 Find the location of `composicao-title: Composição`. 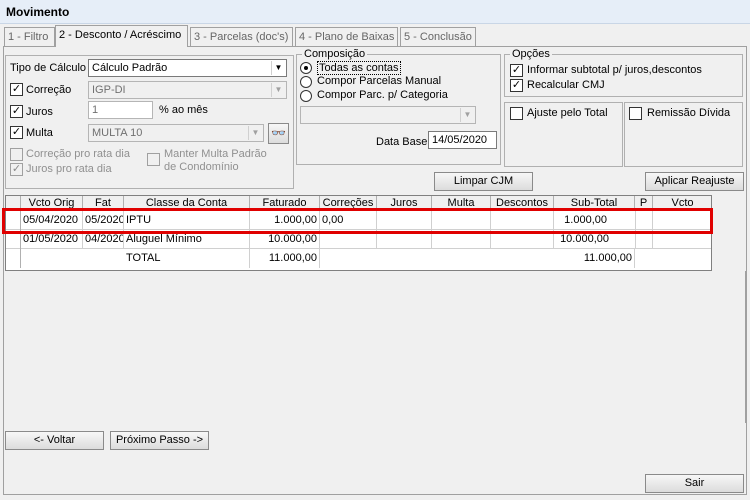

composicao-title: Composição is located at coordinates (335, 54).